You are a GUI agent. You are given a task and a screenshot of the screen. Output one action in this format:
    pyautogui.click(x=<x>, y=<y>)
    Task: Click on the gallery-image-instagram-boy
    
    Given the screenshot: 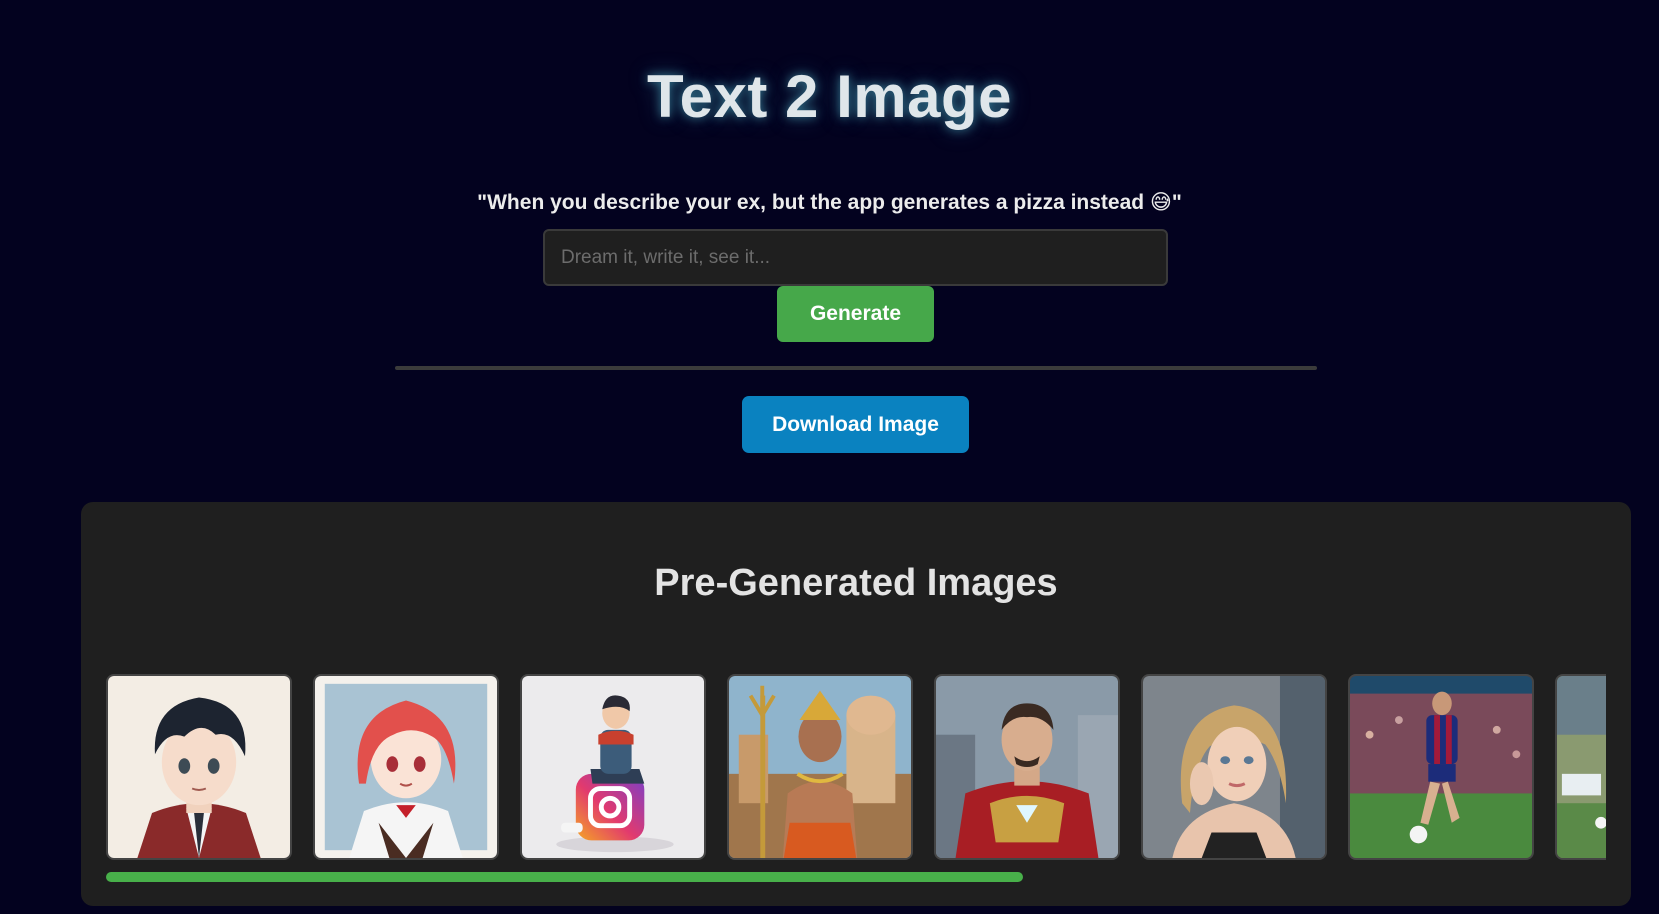 What is the action you would take?
    pyautogui.click(x=613, y=767)
    